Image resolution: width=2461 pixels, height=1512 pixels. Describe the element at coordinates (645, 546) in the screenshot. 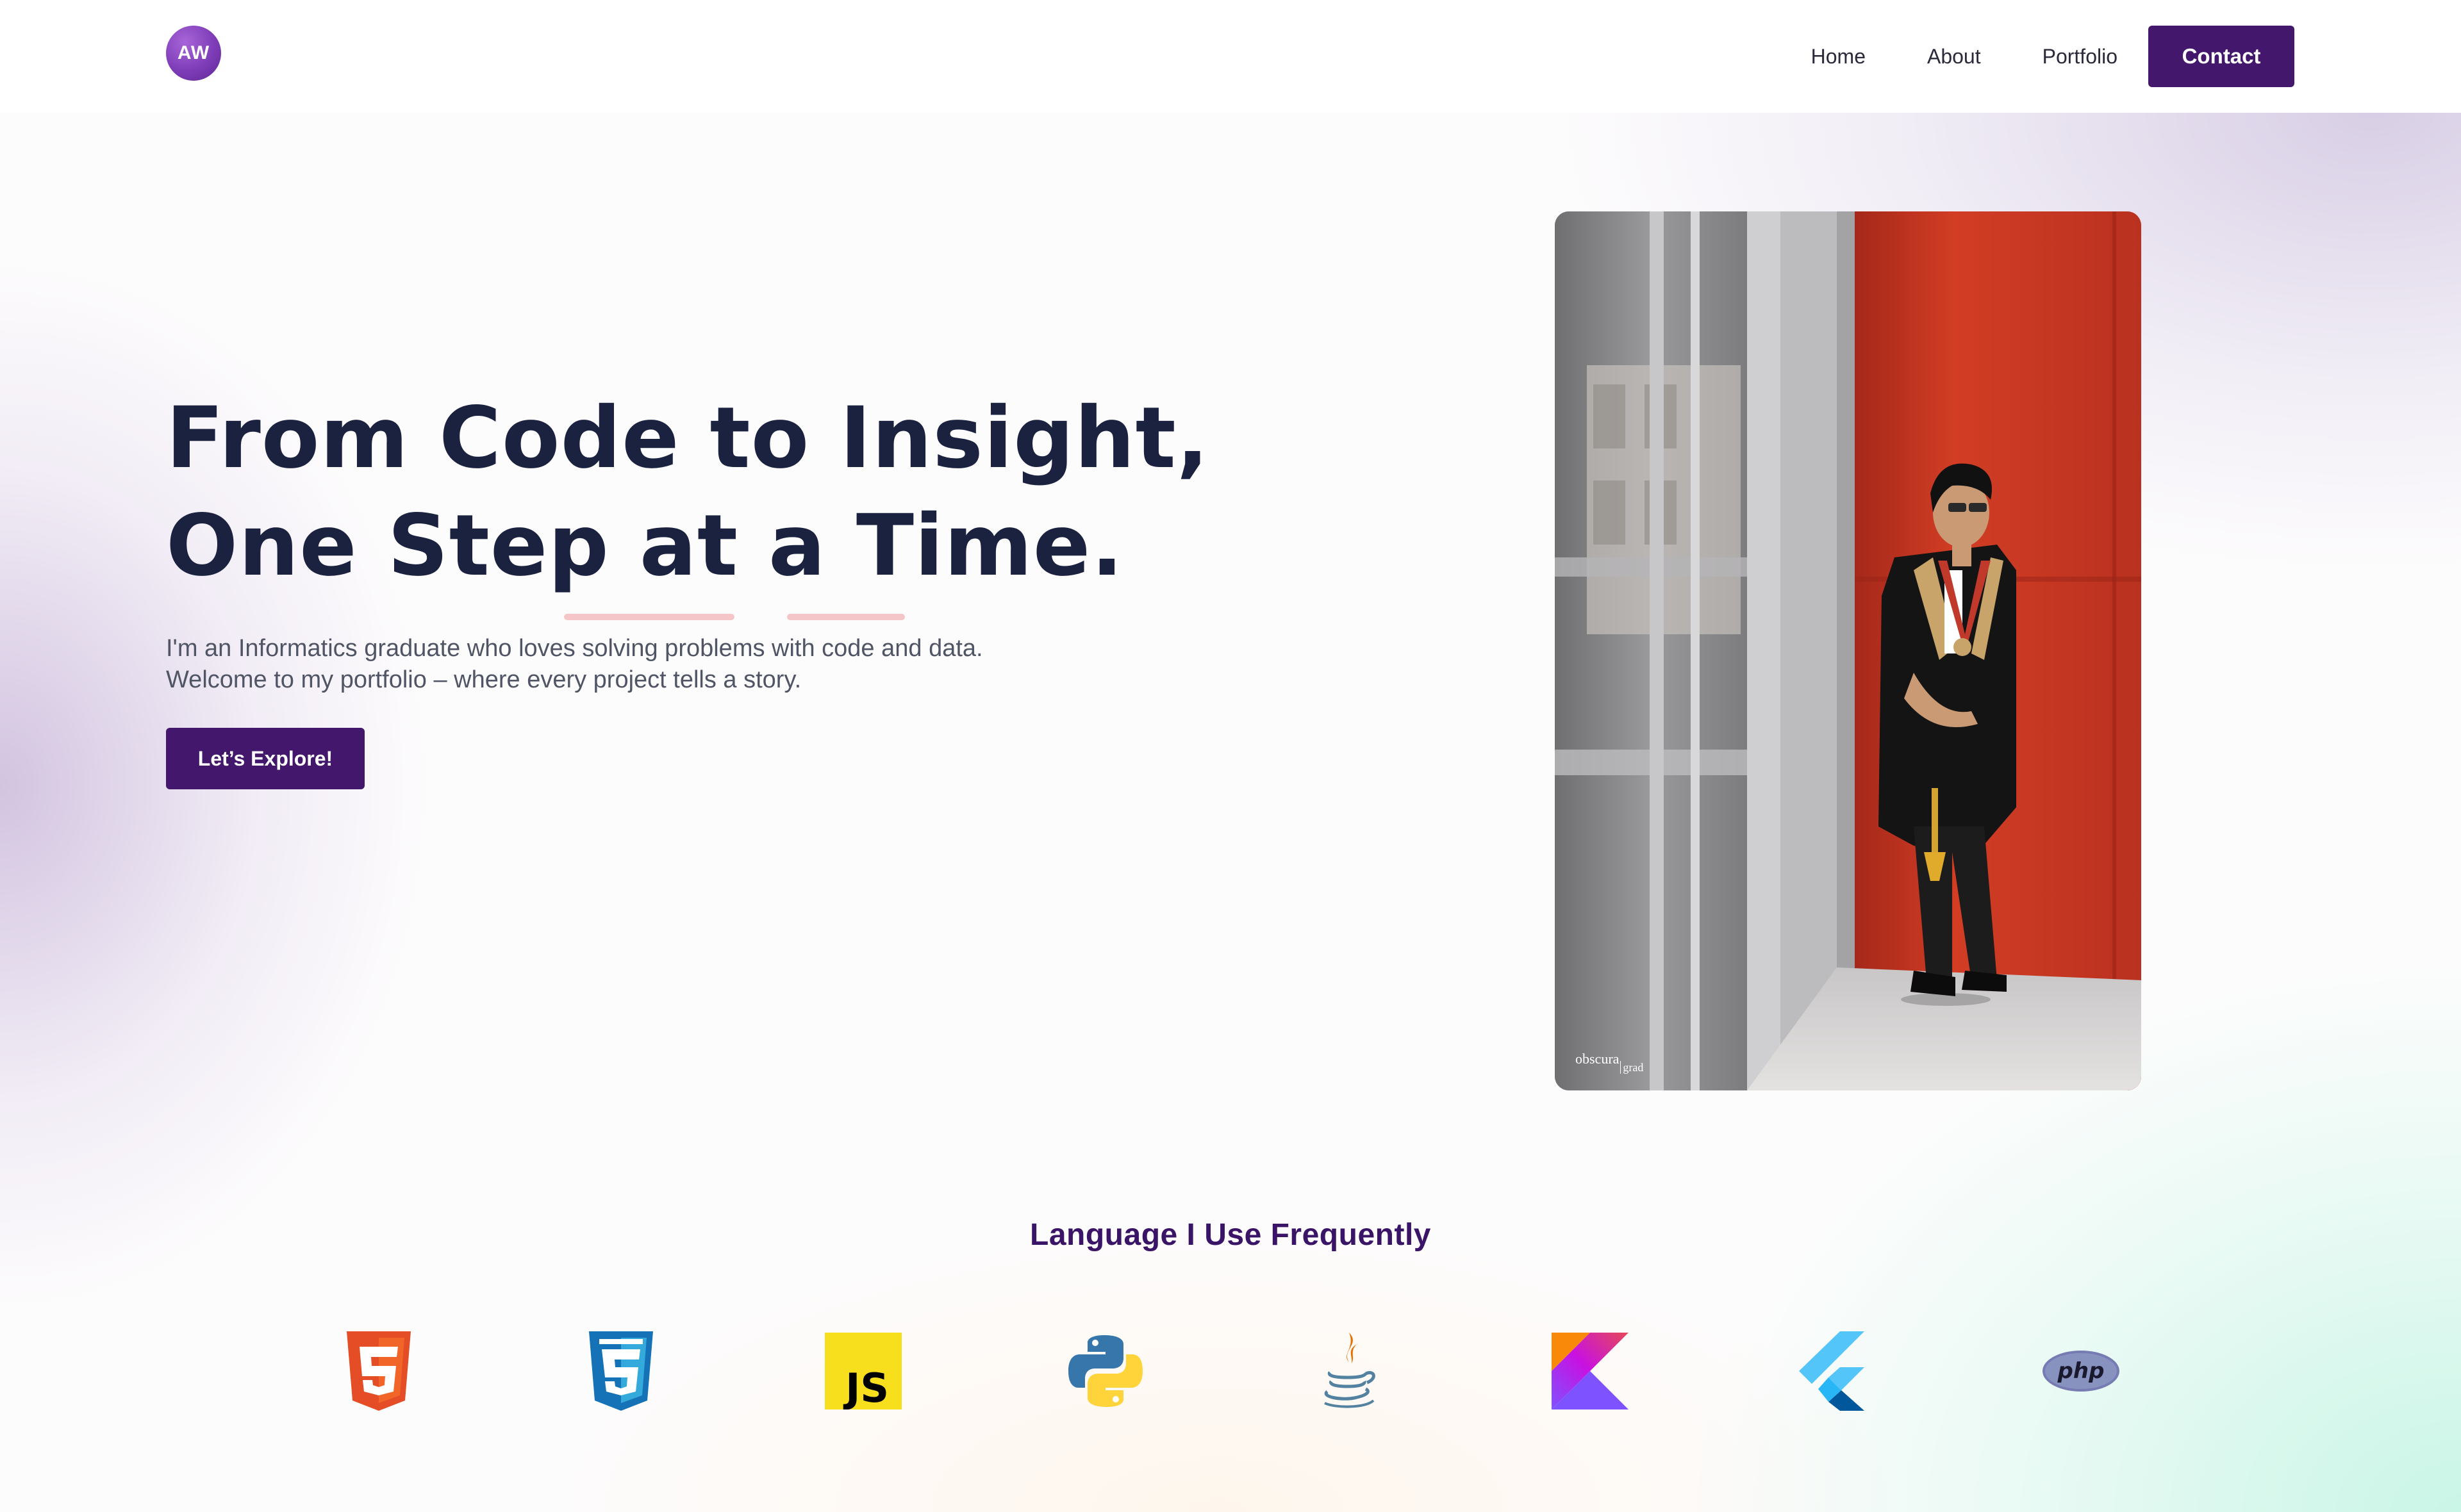

I see `hero-title-line-2: One Step at a Time.` at that location.